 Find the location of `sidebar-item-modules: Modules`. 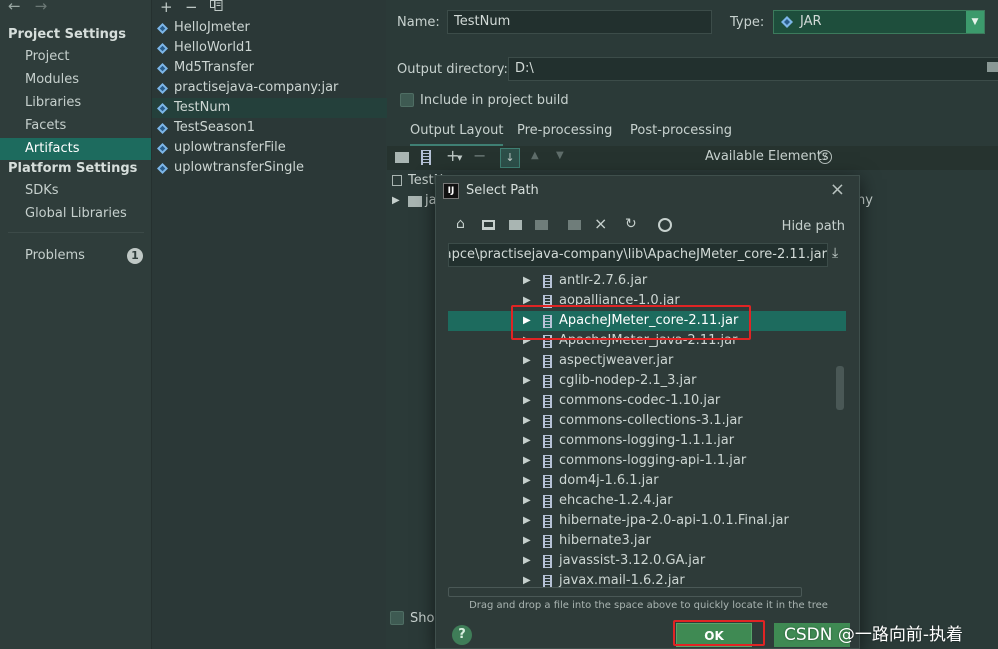

sidebar-item-modules: Modules is located at coordinates (75, 80).